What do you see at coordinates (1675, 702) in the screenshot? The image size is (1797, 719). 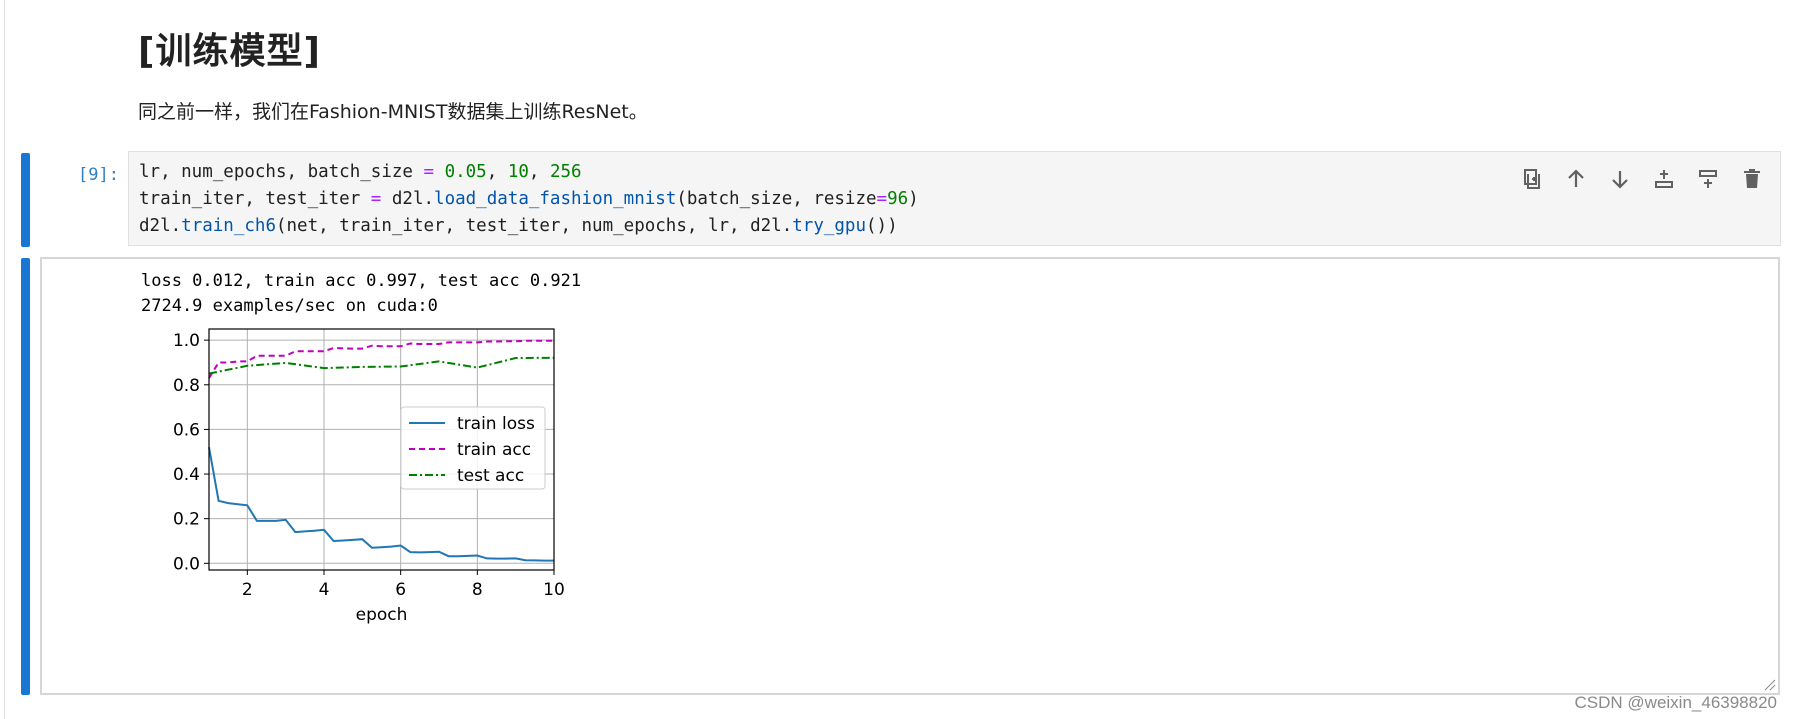 I see `watermark: CSDN @weixin_46398820` at bounding box center [1675, 702].